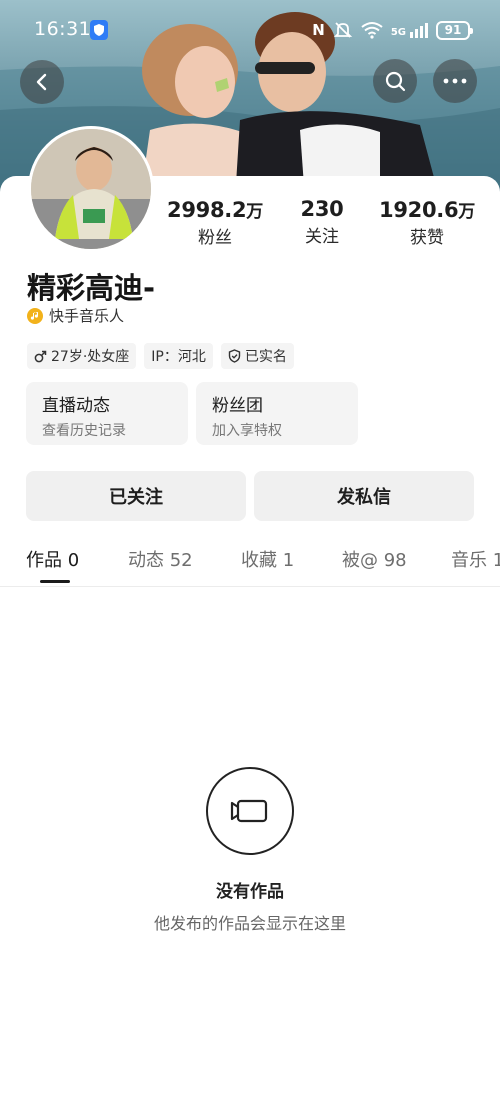 The width and height of the screenshot is (500, 1110). What do you see at coordinates (374, 559) in the screenshot?
I see `tab-mentions: 被@ 98` at bounding box center [374, 559].